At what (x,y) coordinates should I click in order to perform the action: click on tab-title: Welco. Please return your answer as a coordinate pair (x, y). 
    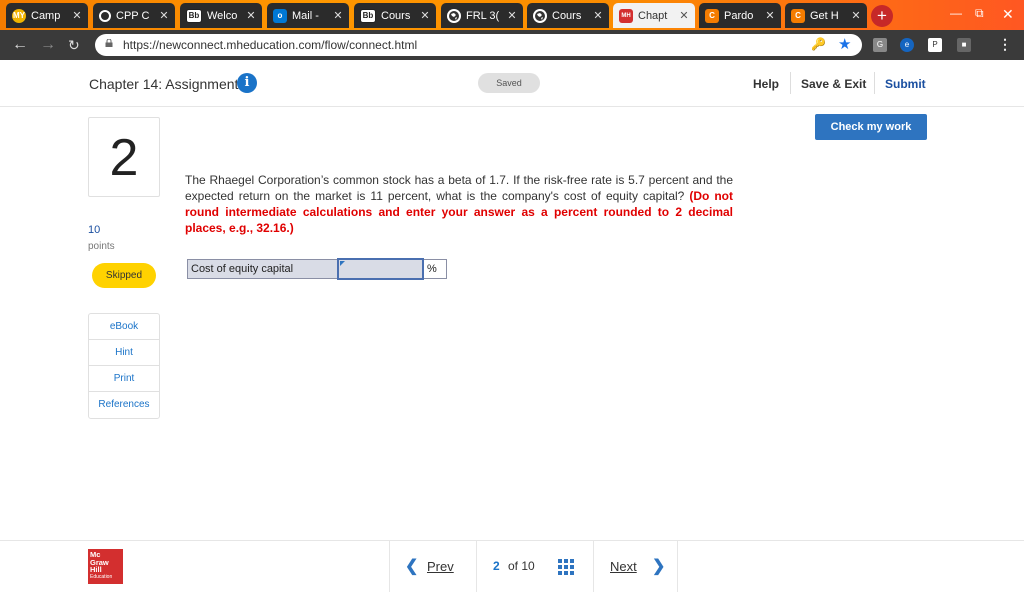
    Looking at the image, I should click on (222, 15).